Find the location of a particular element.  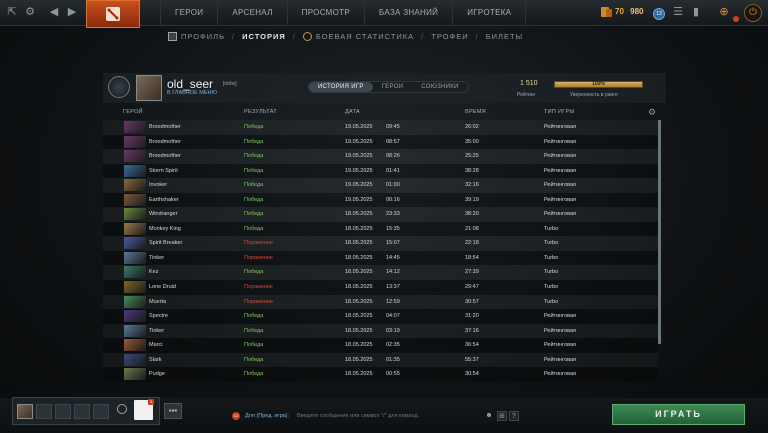

back-to-main-menu-link: В ГЛАВНОЕ МЕНЮ is located at coordinates (192, 93).